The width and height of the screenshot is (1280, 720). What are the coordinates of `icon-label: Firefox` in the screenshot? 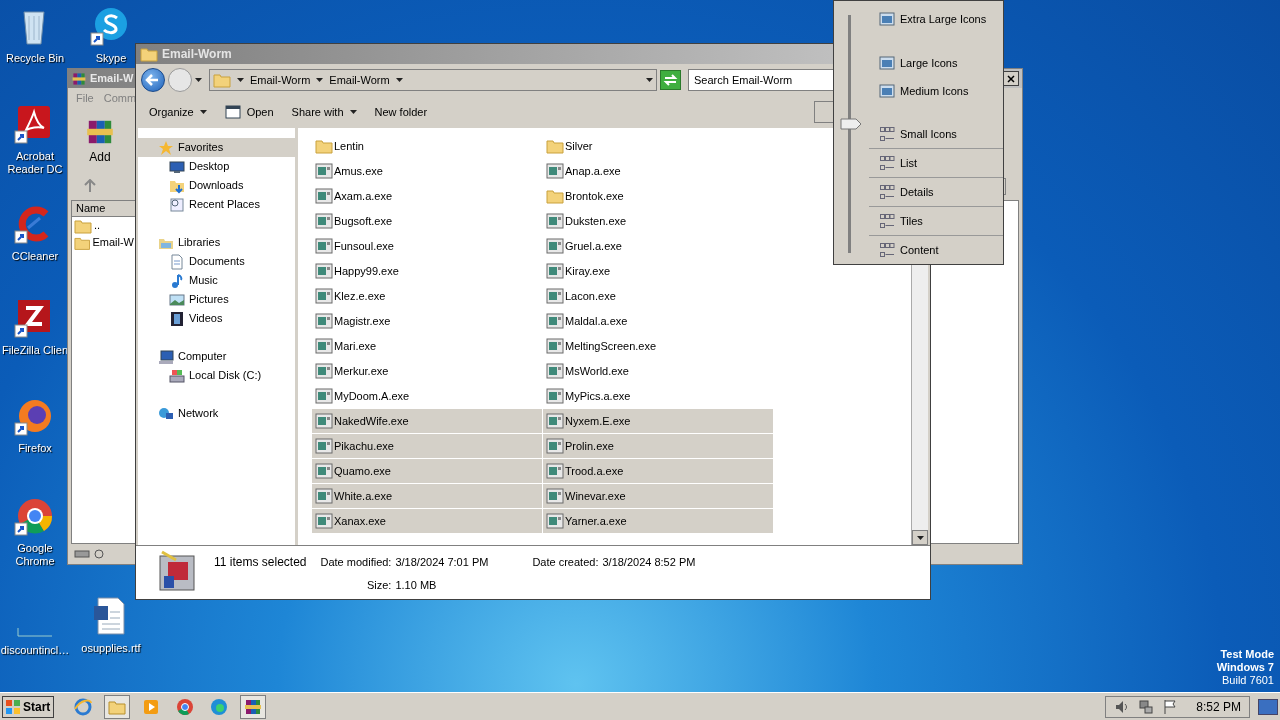 It's located at (35, 448).